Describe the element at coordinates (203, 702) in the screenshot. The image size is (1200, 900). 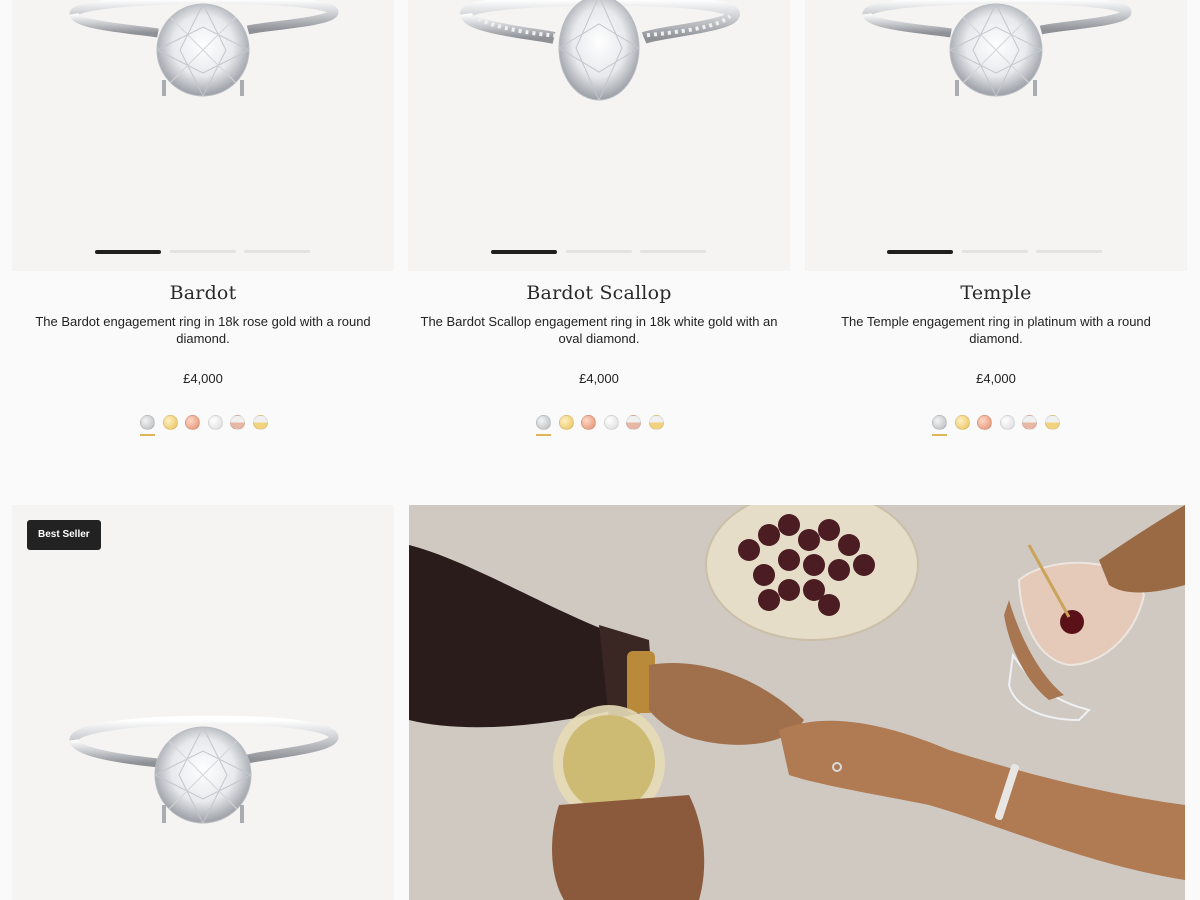
I see `product-card-best-seller: Best Seller` at that location.